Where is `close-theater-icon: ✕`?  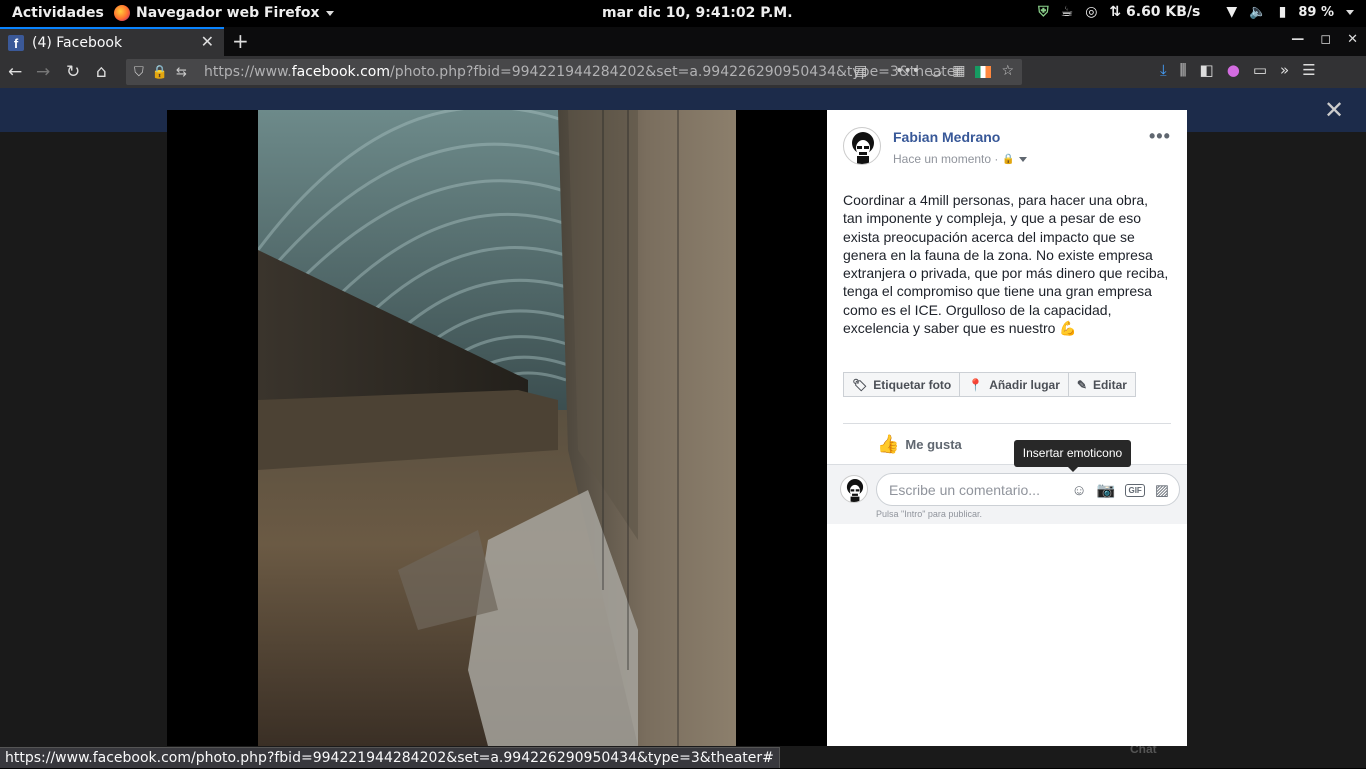 close-theater-icon: ✕ is located at coordinates (1334, 110).